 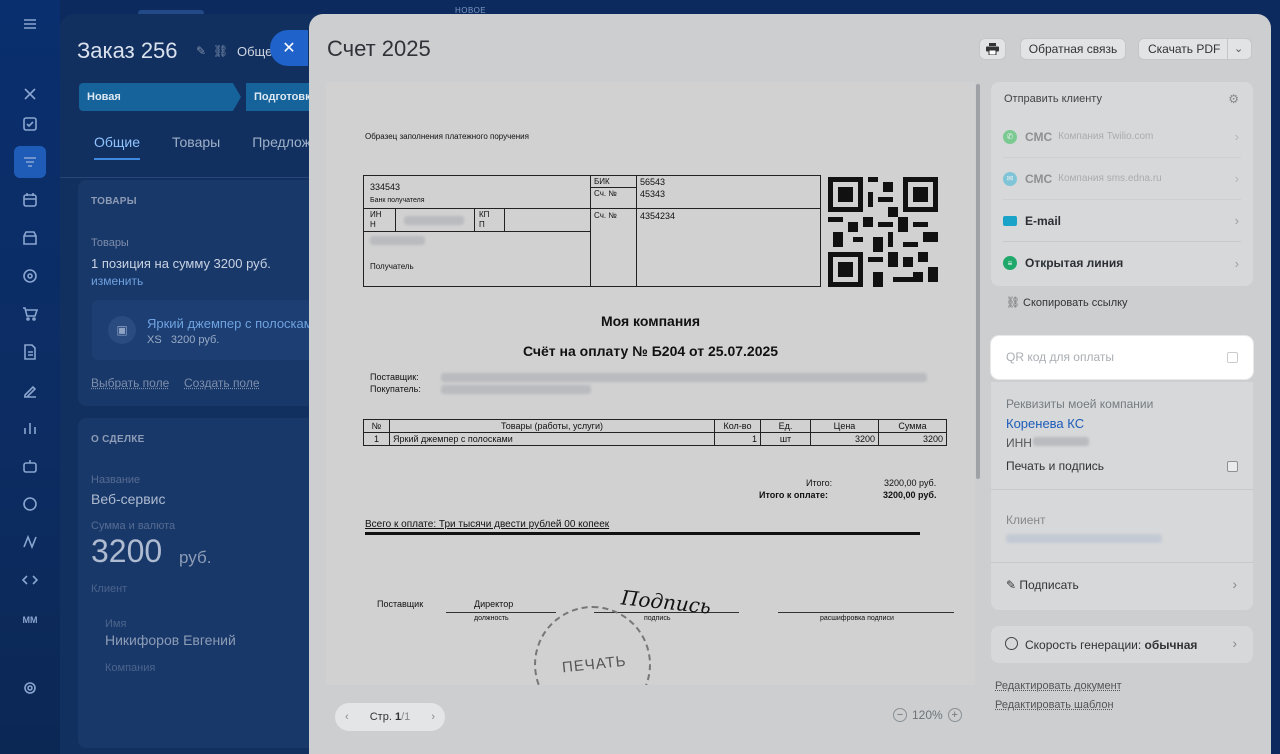 What do you see at coordinates (684, 377) in the screenshot?
I see `supplier-blurred` at bounding box center [684, 377].